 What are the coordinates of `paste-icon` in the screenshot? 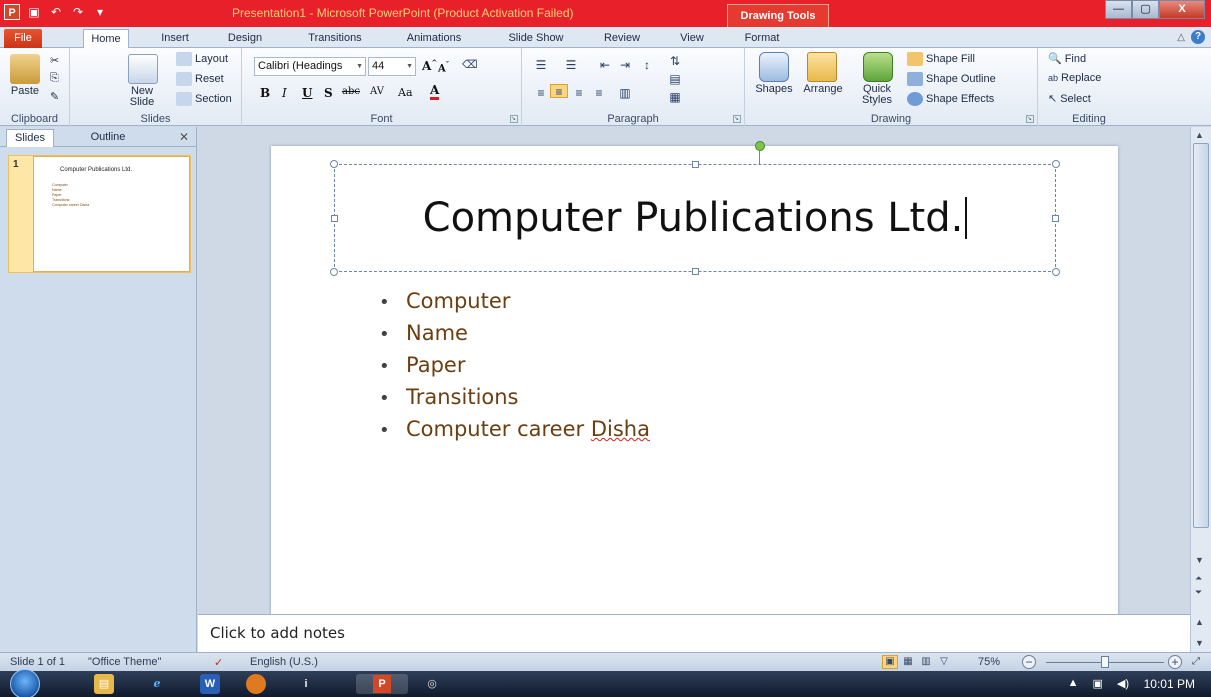 It's located at (25, 69).